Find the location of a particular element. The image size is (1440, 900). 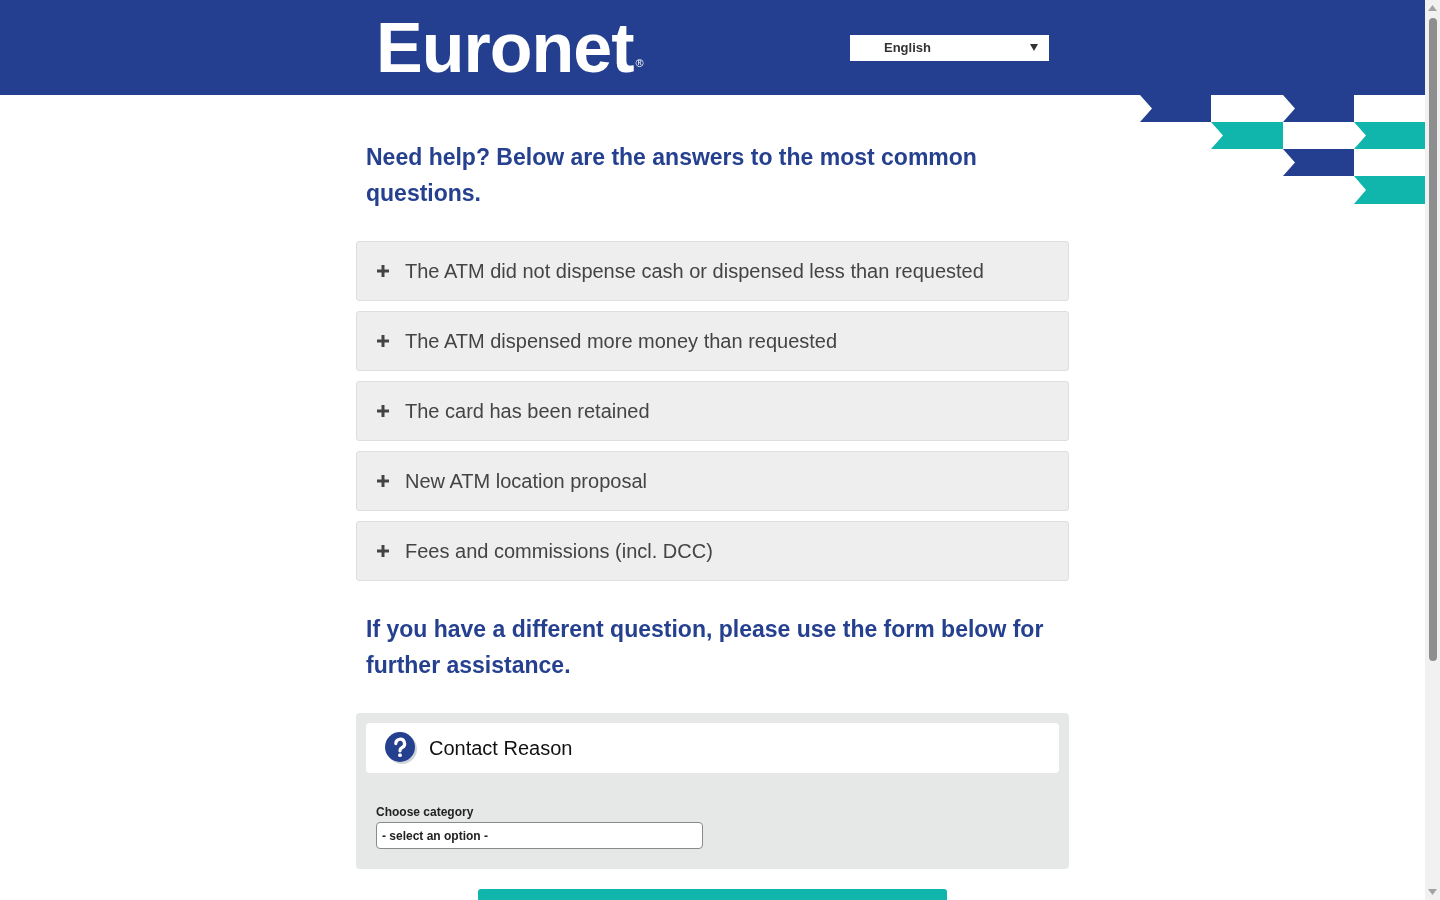

faq-item: Fees and commissions (incl. DCC) is located at coordinates (712, 551).